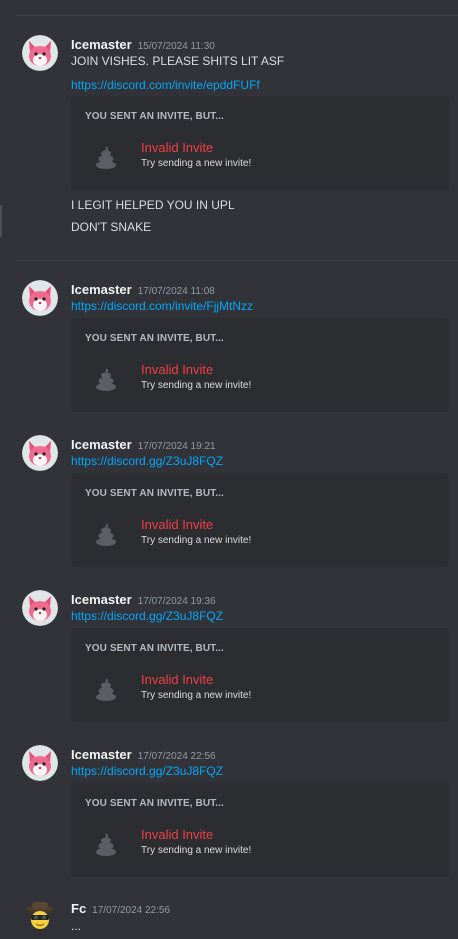  Describe the element at coordinates (162, 306) in the screenshot. I see `invite-link: https://discord.com/invite/FjjMtNzz` at that location.